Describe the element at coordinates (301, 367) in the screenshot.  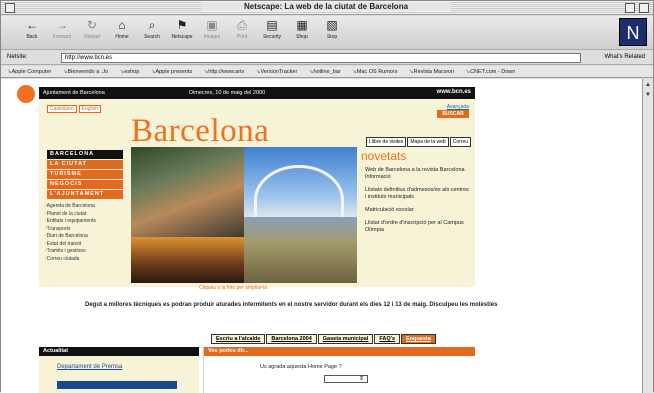
I see `poll-question: Us agrada aquesta Home Page ?` at that location.